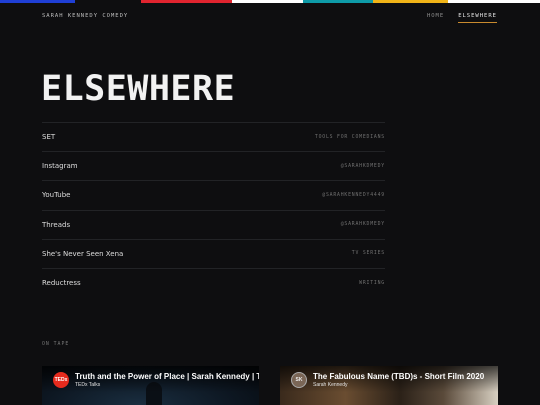 The height and width of the screenshot is (405, 540). Describe the element at coordinates (213, 165) in the screenshot. I see `link-row-instagram: Instagram @SARAHKDMEDY` at that location.